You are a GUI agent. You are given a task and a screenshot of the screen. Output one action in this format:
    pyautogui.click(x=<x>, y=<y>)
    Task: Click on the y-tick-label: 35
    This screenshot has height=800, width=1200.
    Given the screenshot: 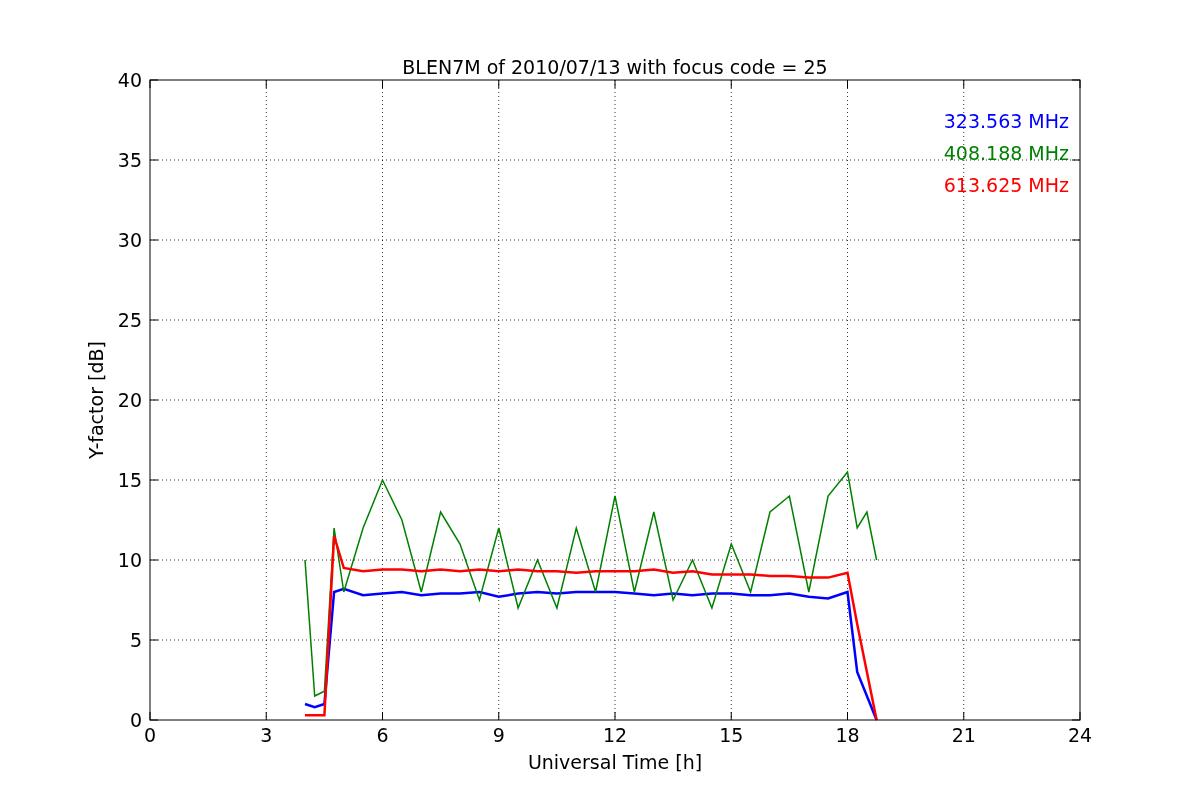 What is the action you would take?
    pyautogui.click(x=129, y=160)
    